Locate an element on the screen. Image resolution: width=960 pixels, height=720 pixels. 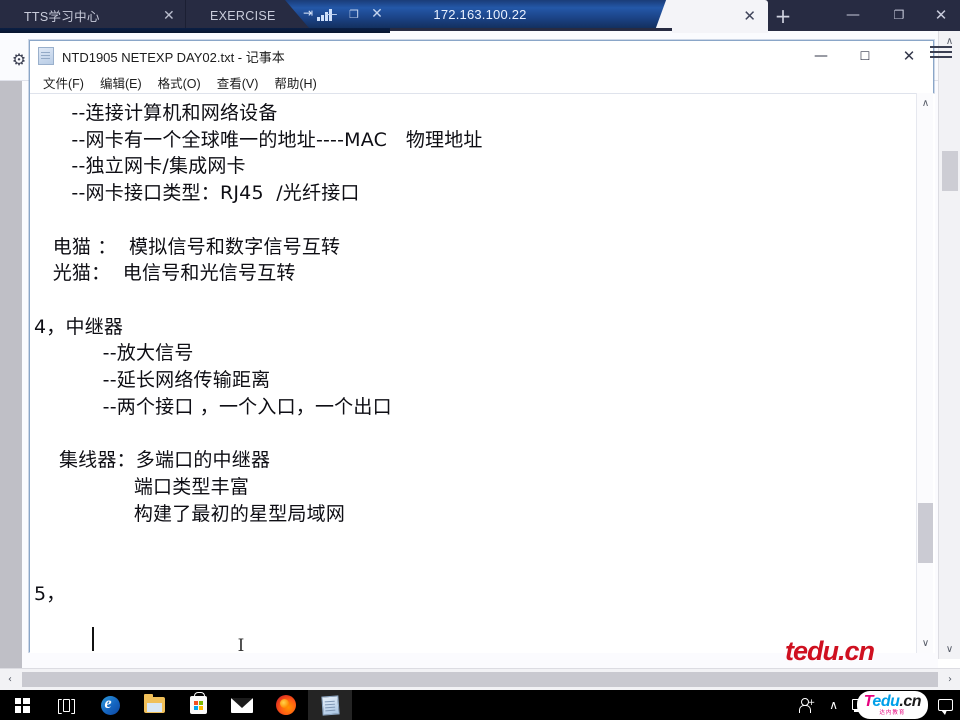
taskbar-item-firefox is located at coordinates (286, 705).